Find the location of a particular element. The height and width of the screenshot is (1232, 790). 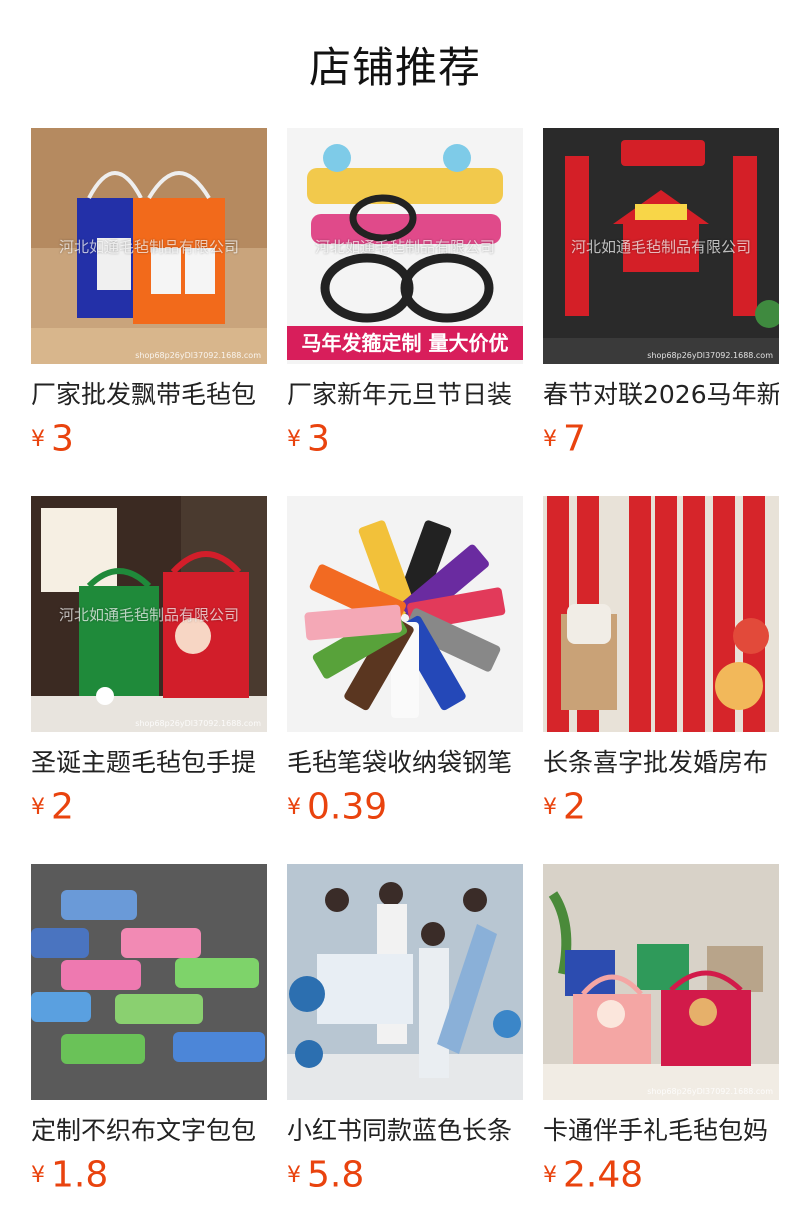

price-value: 7 is located at coordinates (574, 439).